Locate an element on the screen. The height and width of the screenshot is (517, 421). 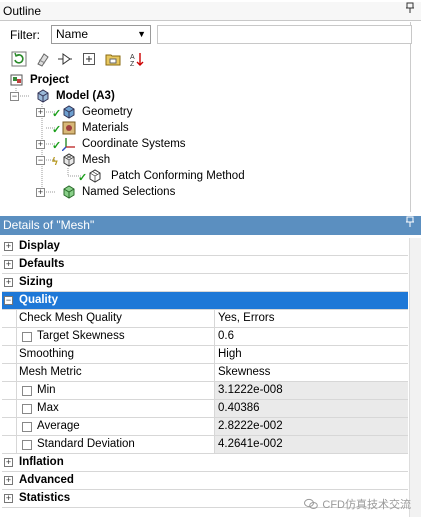
property-value: 0.6 is located at coordinates (311, 336).